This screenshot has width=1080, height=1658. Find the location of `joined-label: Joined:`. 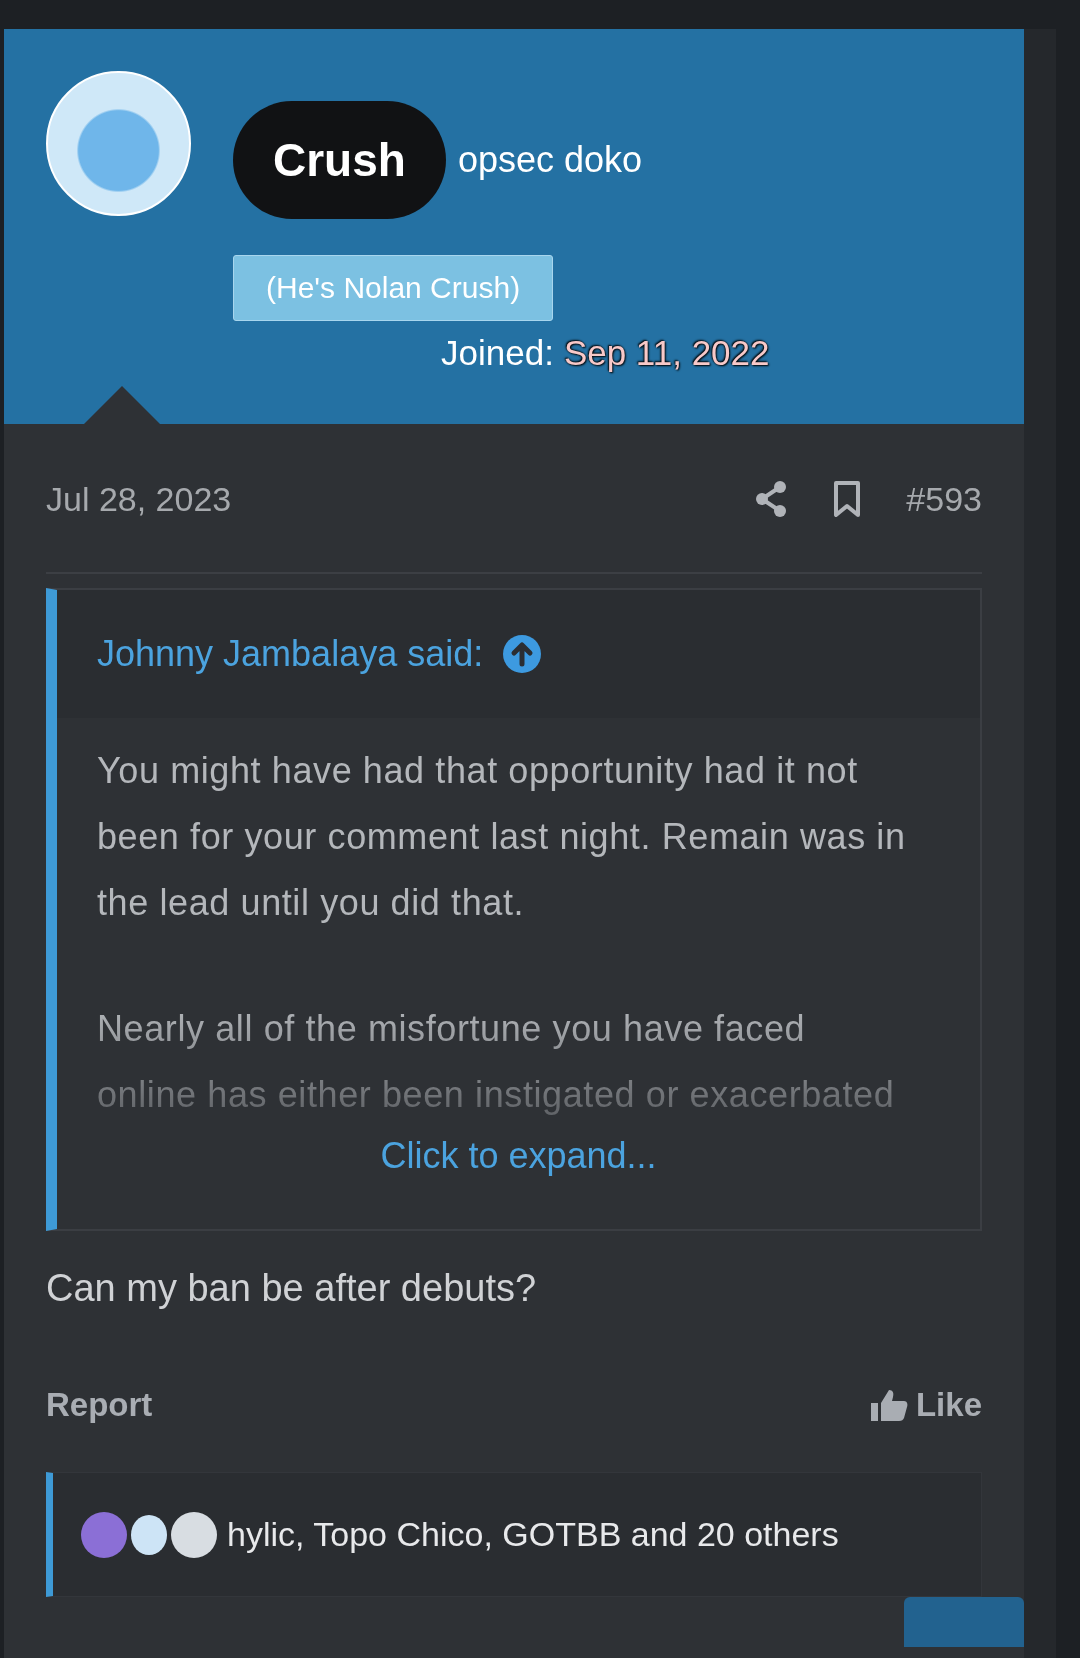

joined-label: Joined: is located at coordinates (497, 353).